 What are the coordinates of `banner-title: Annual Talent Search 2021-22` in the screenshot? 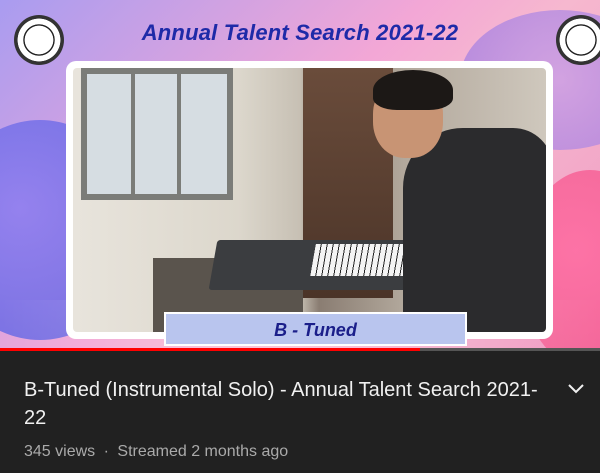 It's located at (300, 32).